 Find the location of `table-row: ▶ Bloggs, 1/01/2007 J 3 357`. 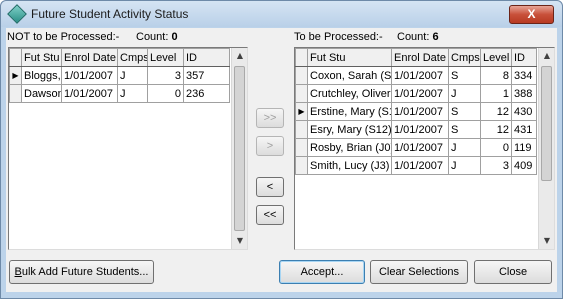

table-row: ▶ Bloggs, 1/01/2007 J 3 357 is located at coordinates (119, 75).